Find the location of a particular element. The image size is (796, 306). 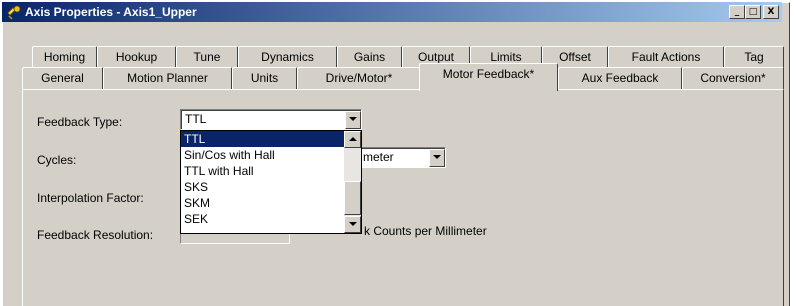

tab-label: Hookup is located at coordinates (136, 57).